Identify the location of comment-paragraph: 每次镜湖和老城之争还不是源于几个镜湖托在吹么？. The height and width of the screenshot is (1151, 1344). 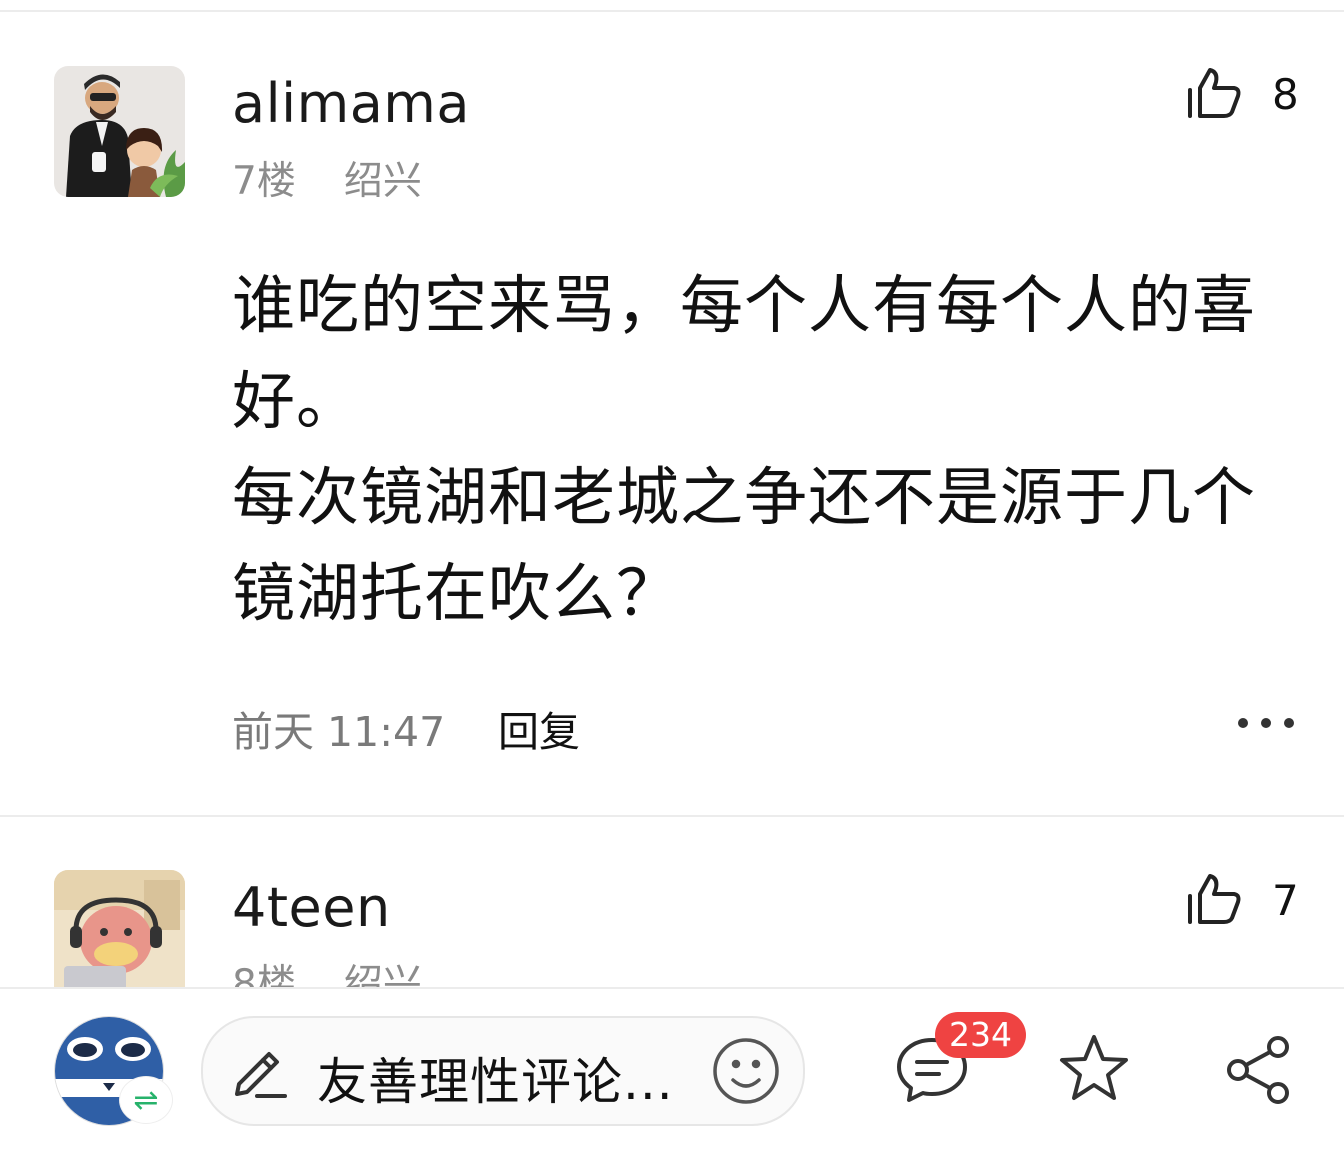
(744, 545).